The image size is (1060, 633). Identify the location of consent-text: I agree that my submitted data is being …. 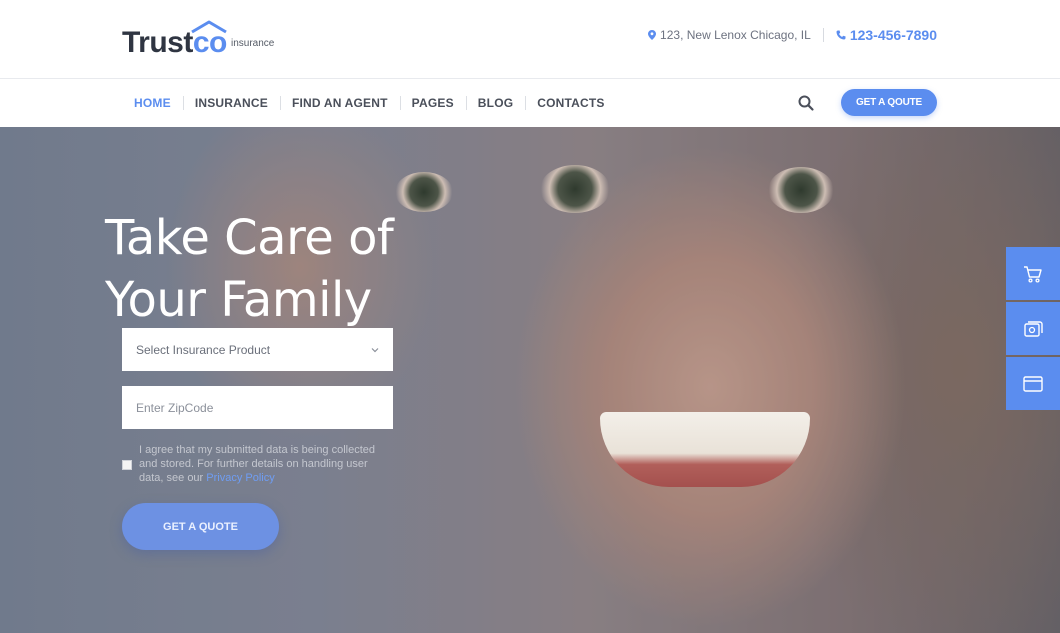
(265, 464).